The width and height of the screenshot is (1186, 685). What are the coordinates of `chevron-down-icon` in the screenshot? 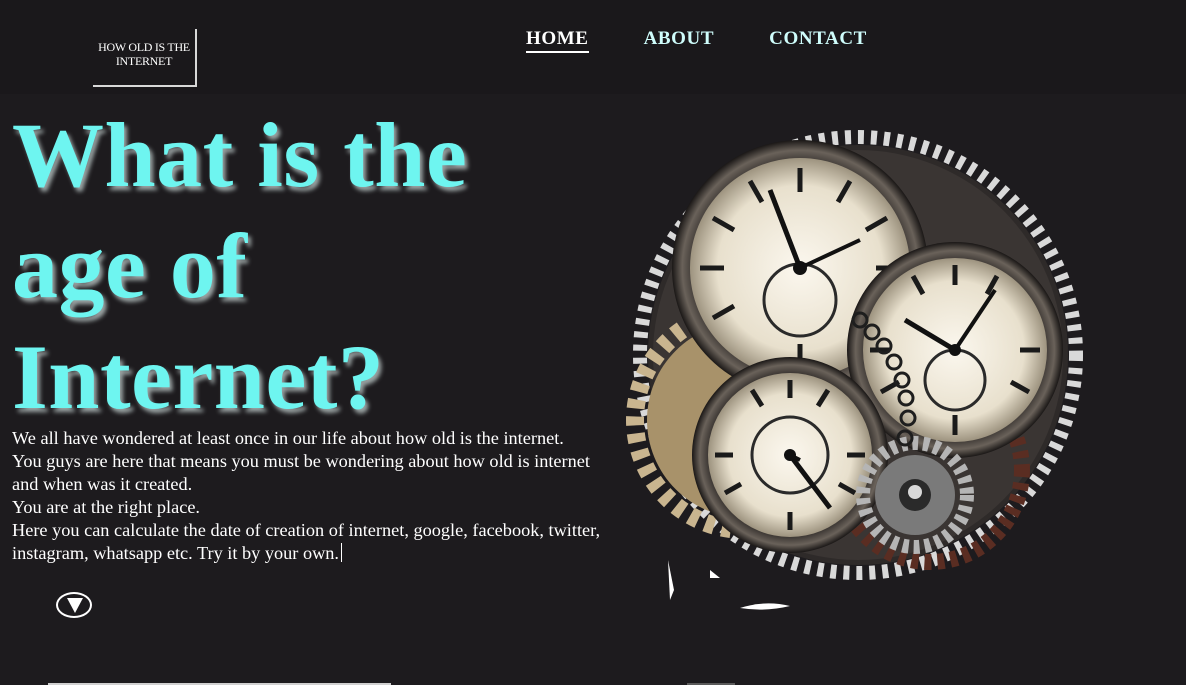 It's located at (75, 605).